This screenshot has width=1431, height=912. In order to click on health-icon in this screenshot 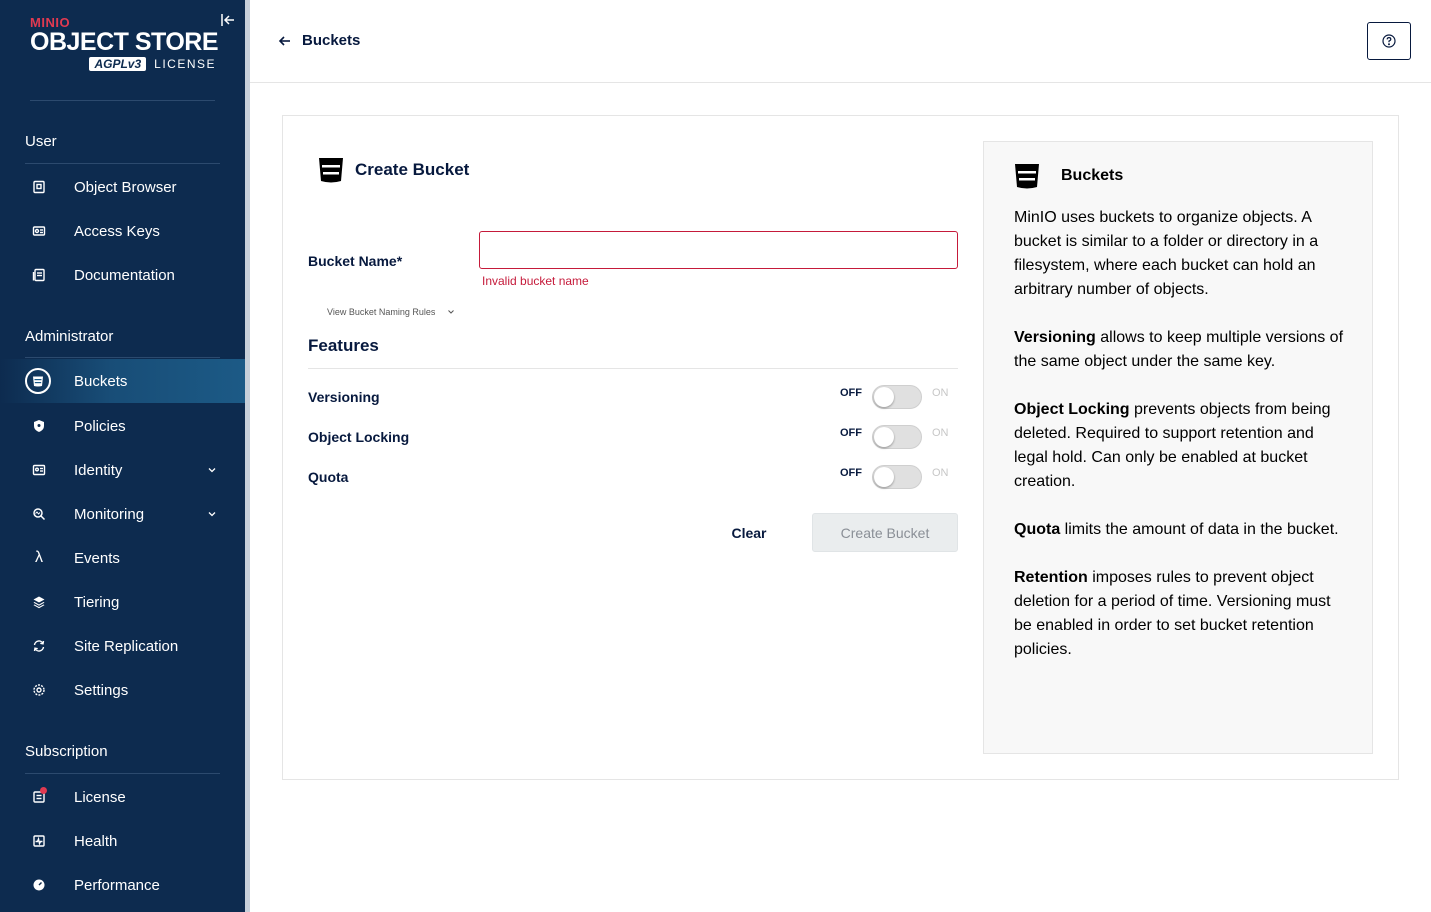, I will do `click(39, 841)`.